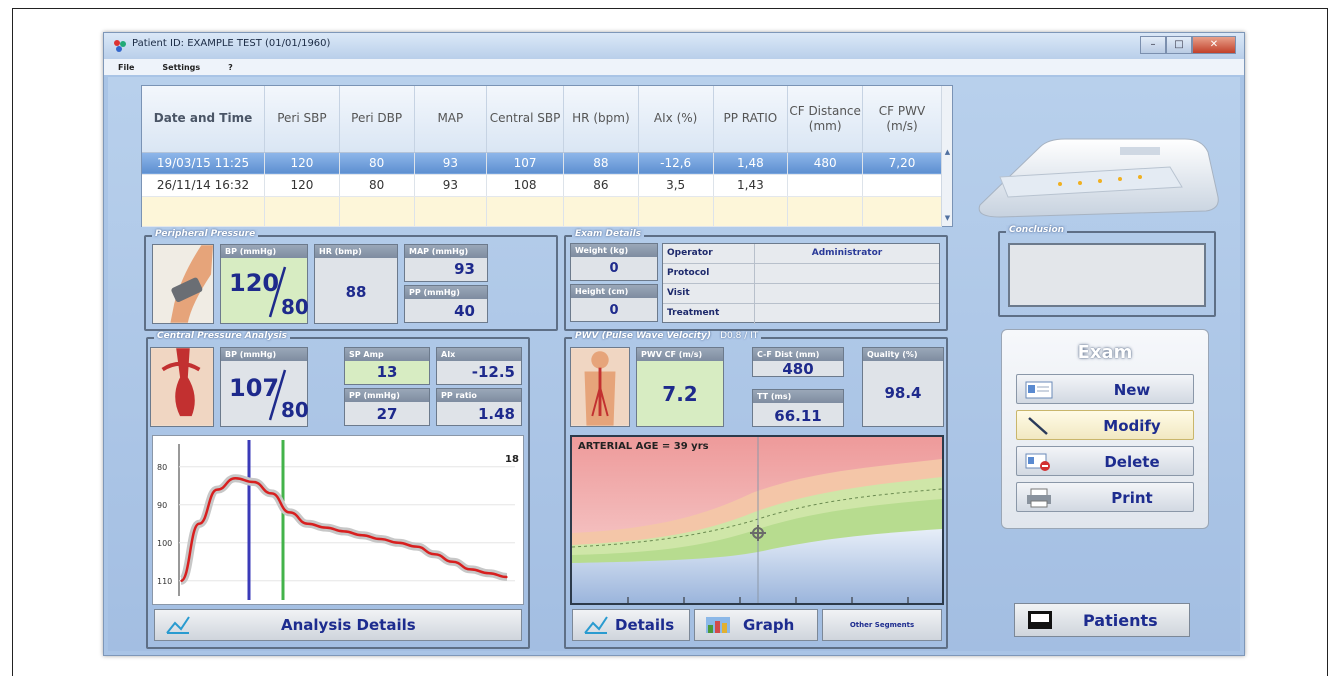 The height and width of the screenshot is (676, 1340). Describe the element at coordinates (377, 119) in the screenshot. I see `col-peri-dbp: Peri DBP` at that location.